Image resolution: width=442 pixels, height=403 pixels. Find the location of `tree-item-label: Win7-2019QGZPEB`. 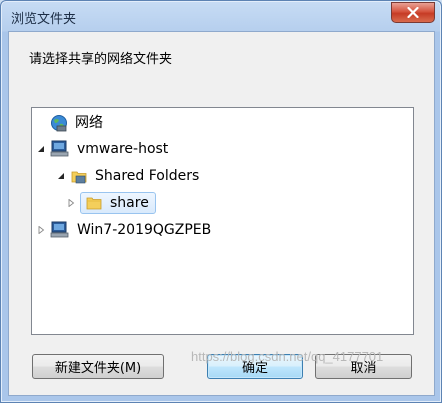

tree-item-label: Win7-2019QGZPEB is located at coordinates (144, 230).